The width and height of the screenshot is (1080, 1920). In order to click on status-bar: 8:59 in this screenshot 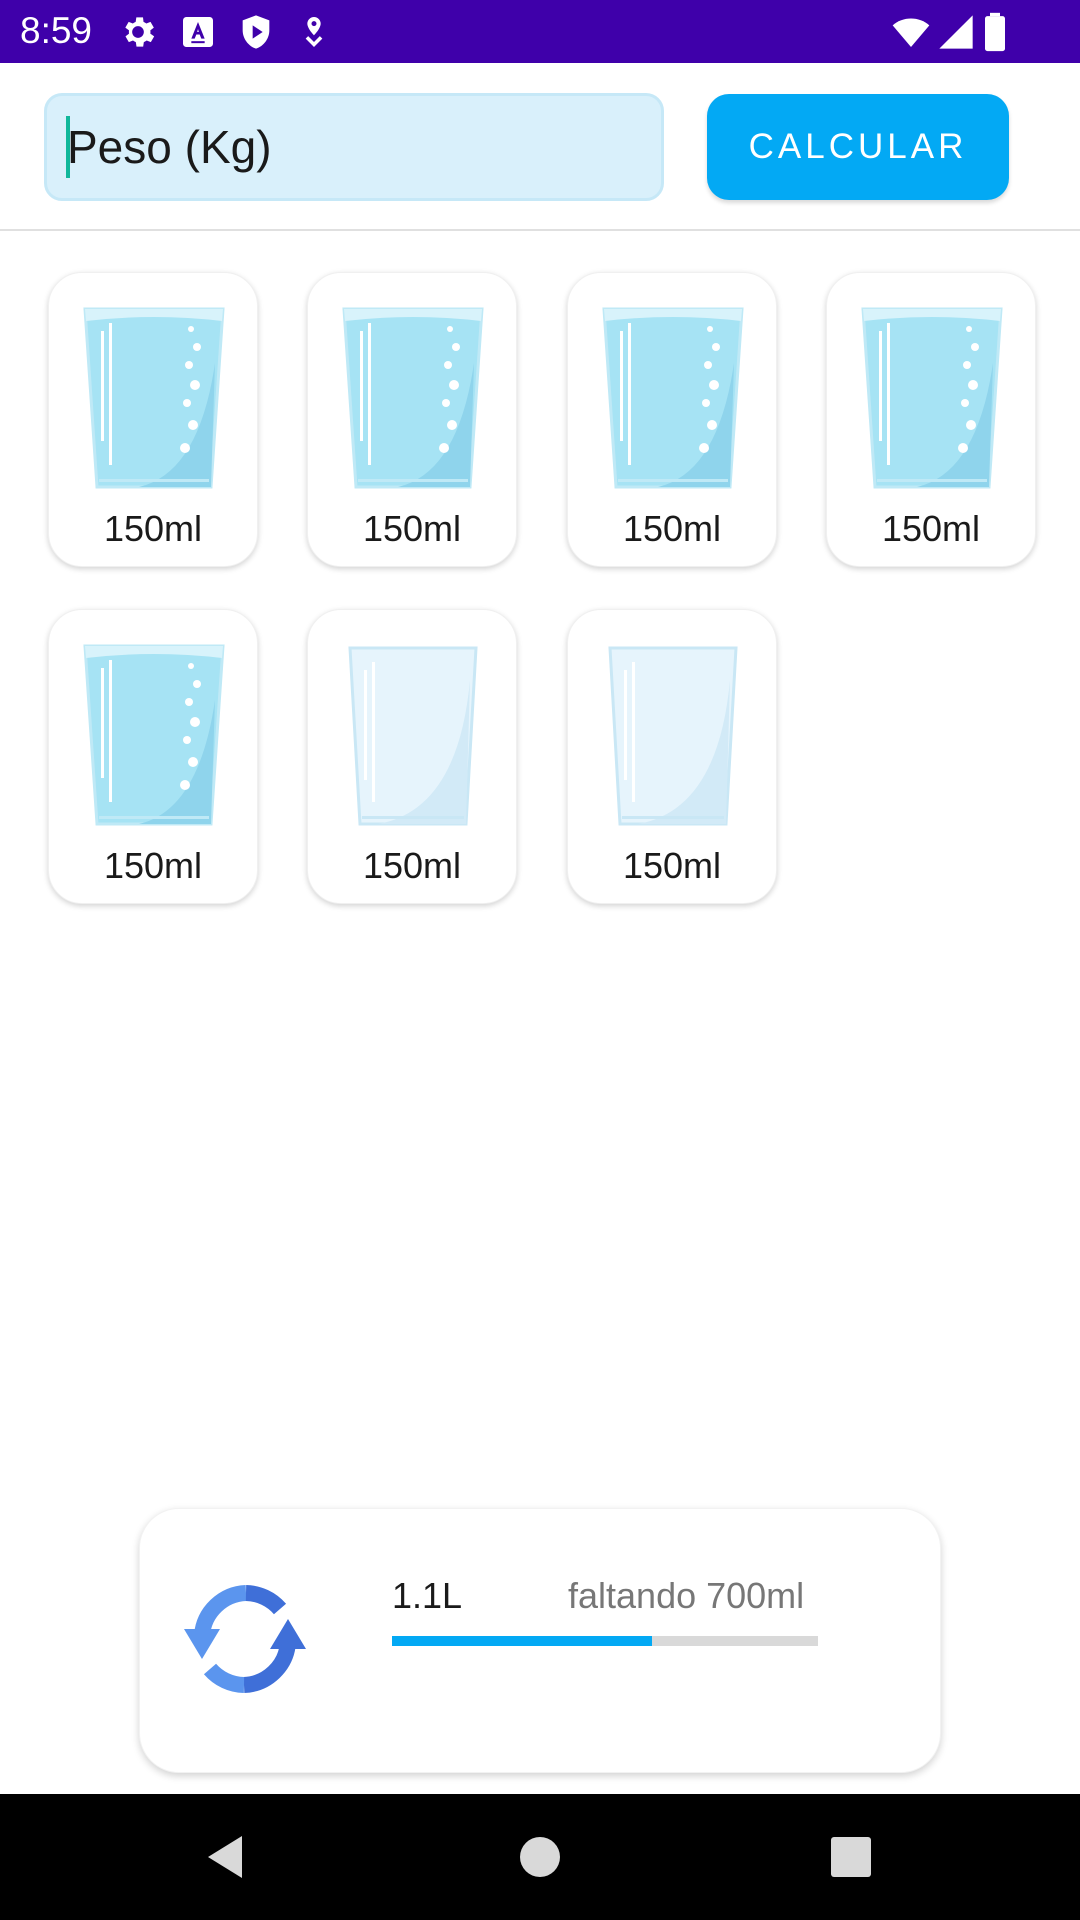, I will do `click(540, 31)`.